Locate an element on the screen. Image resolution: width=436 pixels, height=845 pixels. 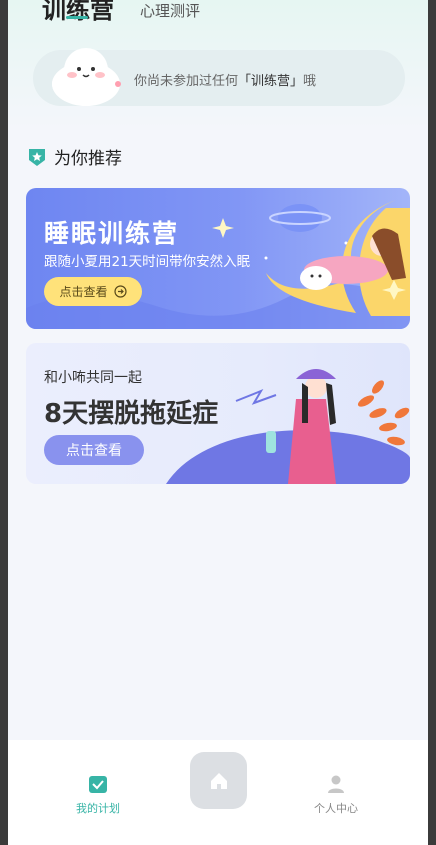
notice-suffix: 哦 is located at coordinates (310, 81).